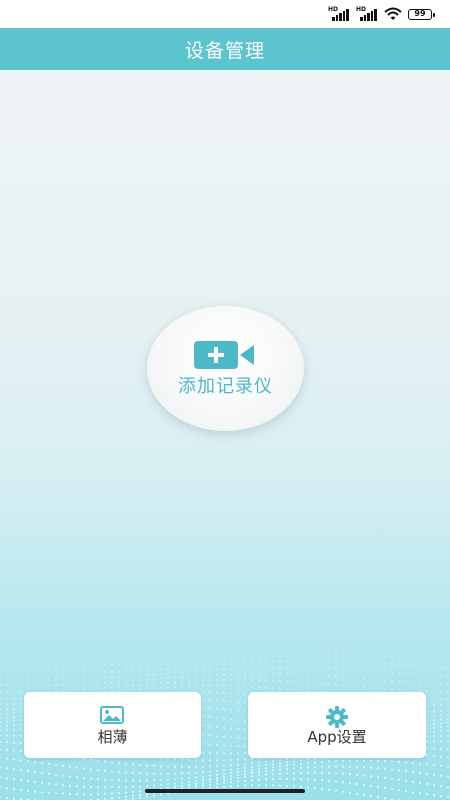 This screenshot has width=450, height=800. I want to click on add-device-label: 添加记录仪, so click(225, 386).